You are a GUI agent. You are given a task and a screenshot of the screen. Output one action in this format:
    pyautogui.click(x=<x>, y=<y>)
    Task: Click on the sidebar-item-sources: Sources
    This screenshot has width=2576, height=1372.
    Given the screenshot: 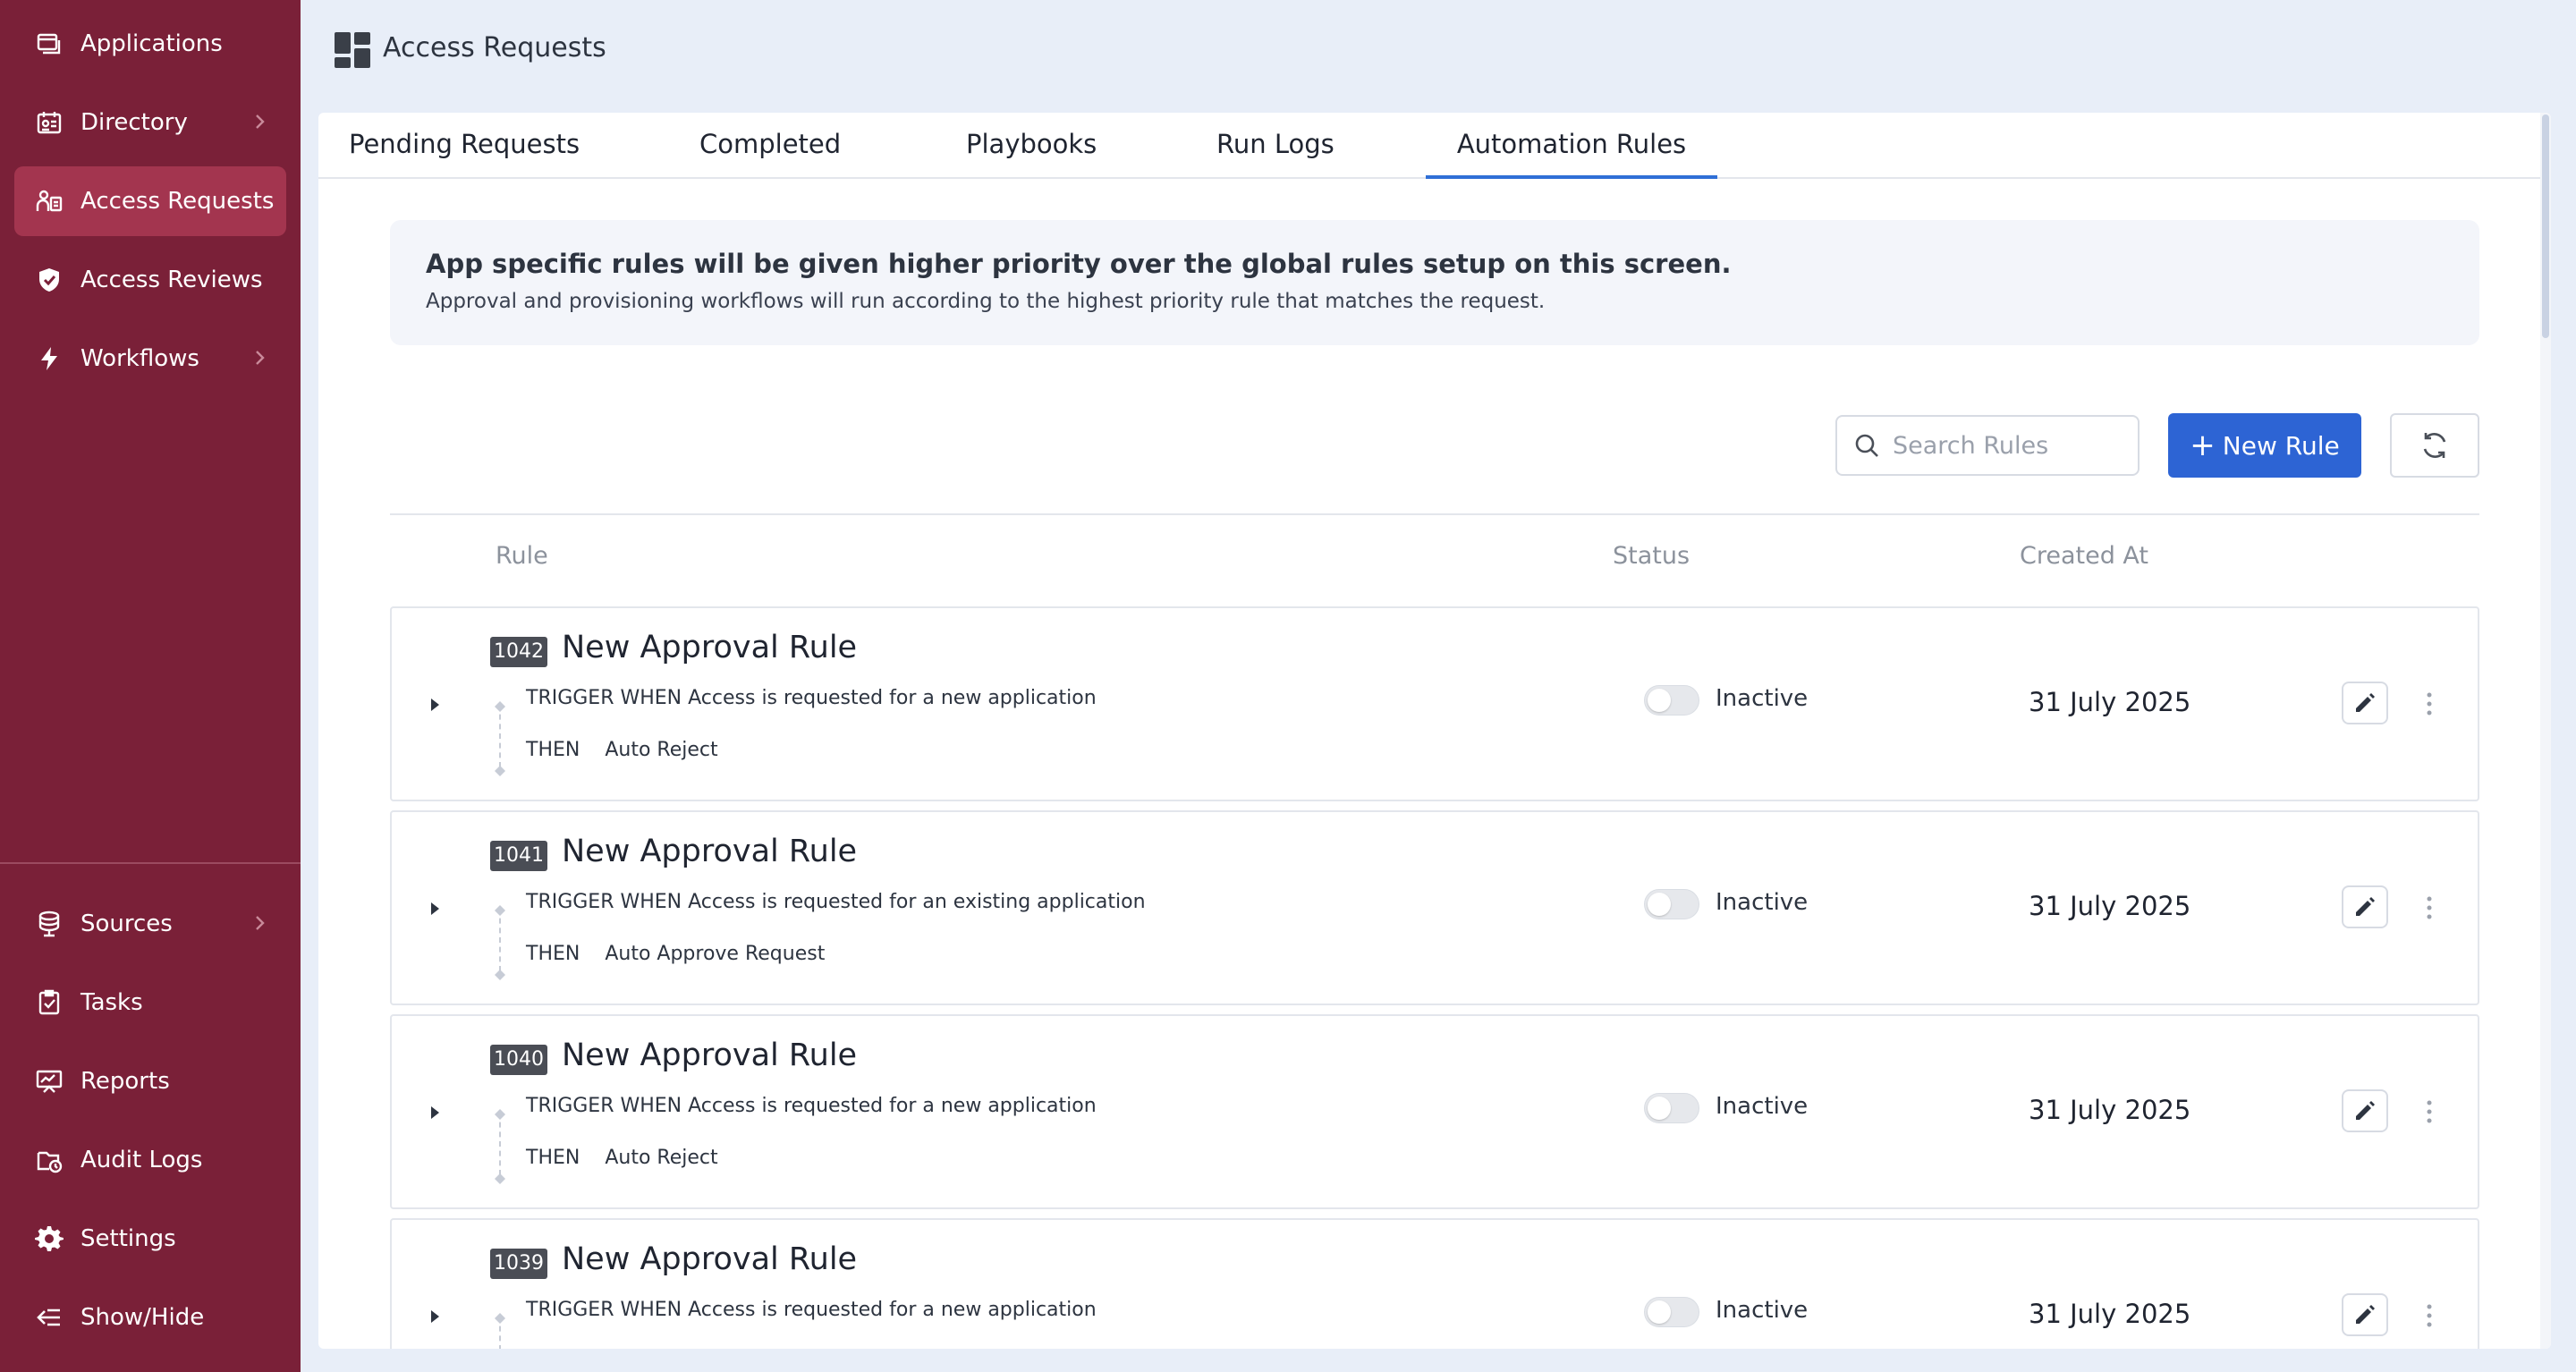 What is the action you would take?
    pyautogui.click(x=150, y=924)
    